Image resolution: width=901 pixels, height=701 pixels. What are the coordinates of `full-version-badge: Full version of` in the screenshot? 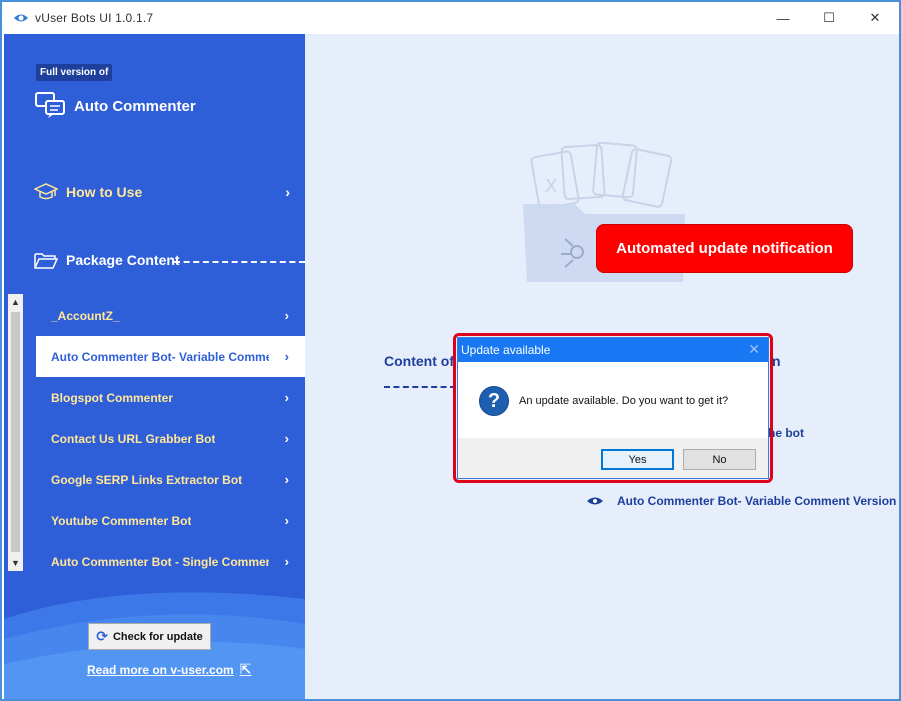 It's located at (74, 72).